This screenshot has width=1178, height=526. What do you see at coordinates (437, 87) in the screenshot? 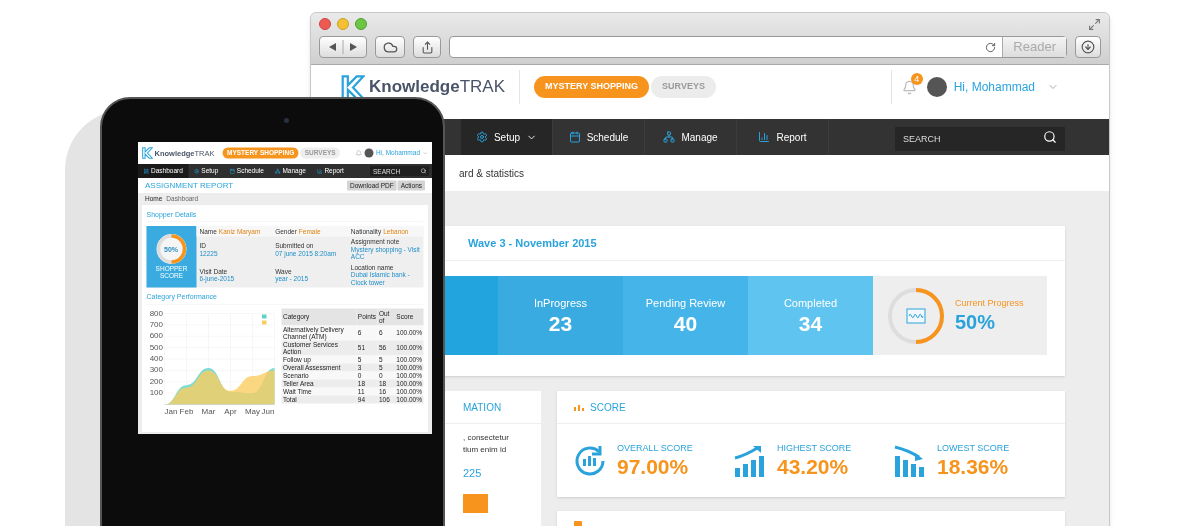
I see `logo-text: KnowledgeTRAK` at bounding box center [437, 87].